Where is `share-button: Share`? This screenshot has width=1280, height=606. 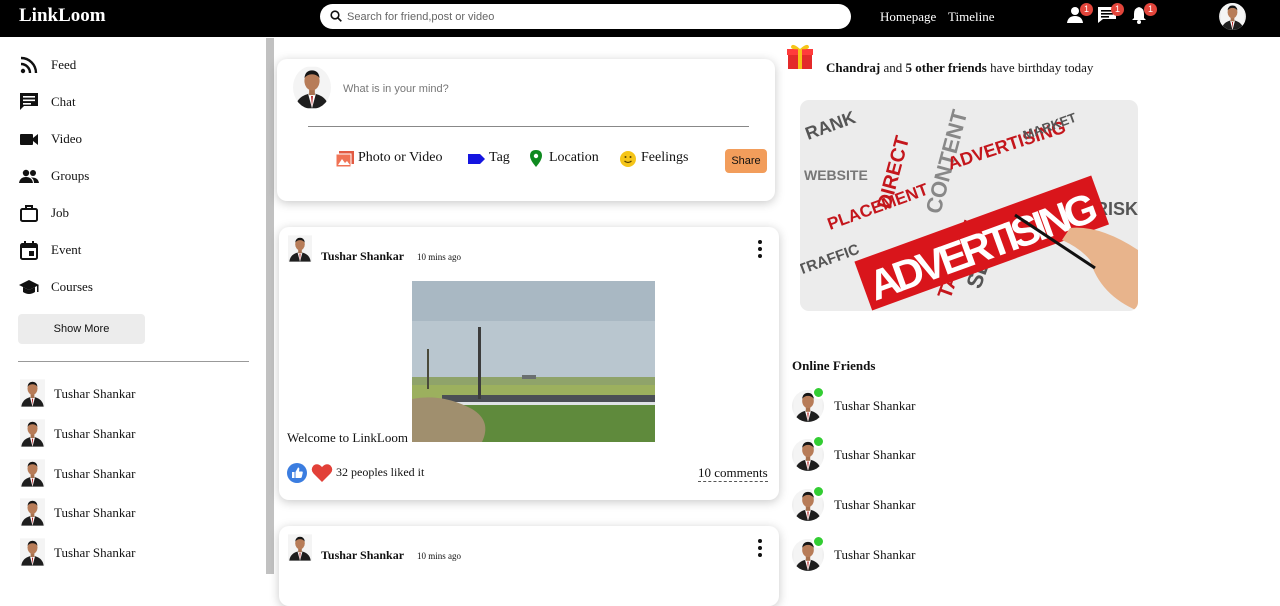
share-button: Share is located at coordinates (746, 161).